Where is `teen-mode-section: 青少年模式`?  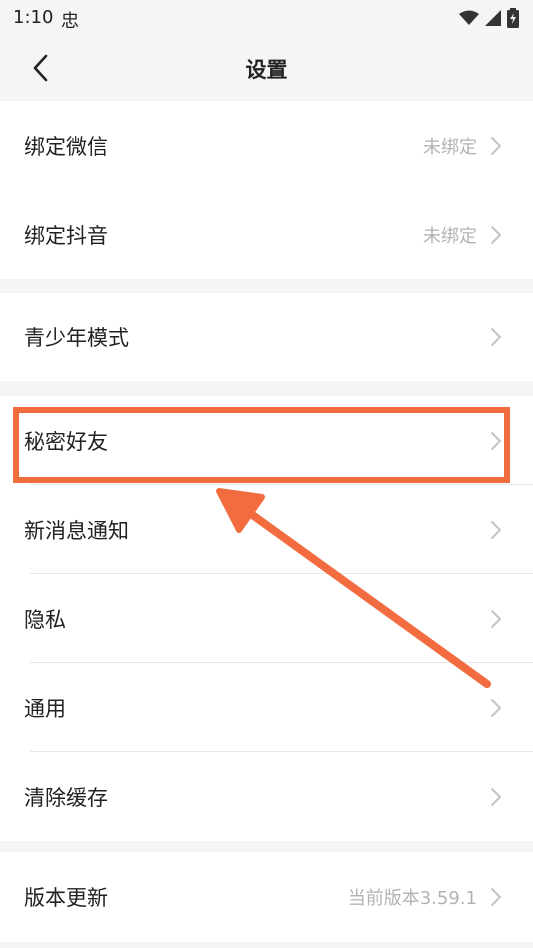
teen-mode-section: 青少年模式 is located at coordinates (266, 337).